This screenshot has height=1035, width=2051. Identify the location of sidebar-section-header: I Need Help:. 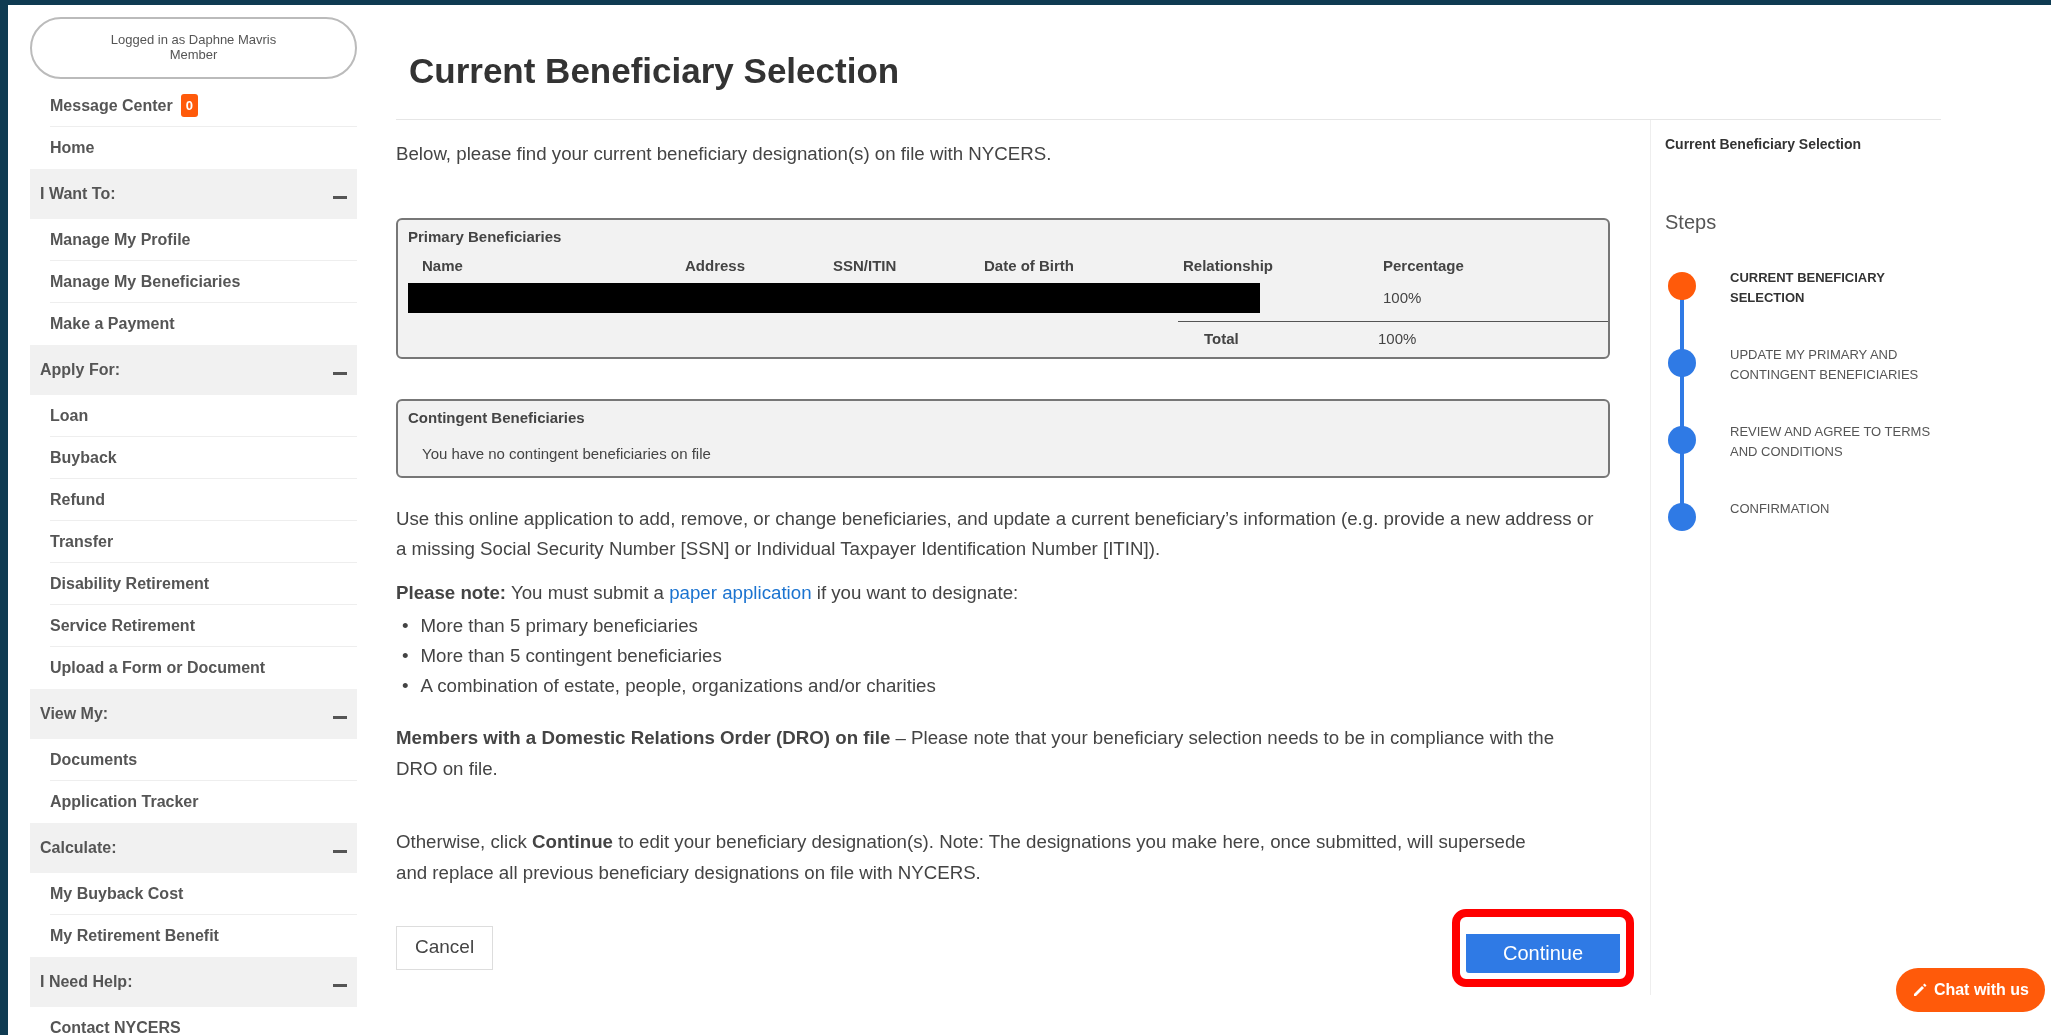
(193, 982).